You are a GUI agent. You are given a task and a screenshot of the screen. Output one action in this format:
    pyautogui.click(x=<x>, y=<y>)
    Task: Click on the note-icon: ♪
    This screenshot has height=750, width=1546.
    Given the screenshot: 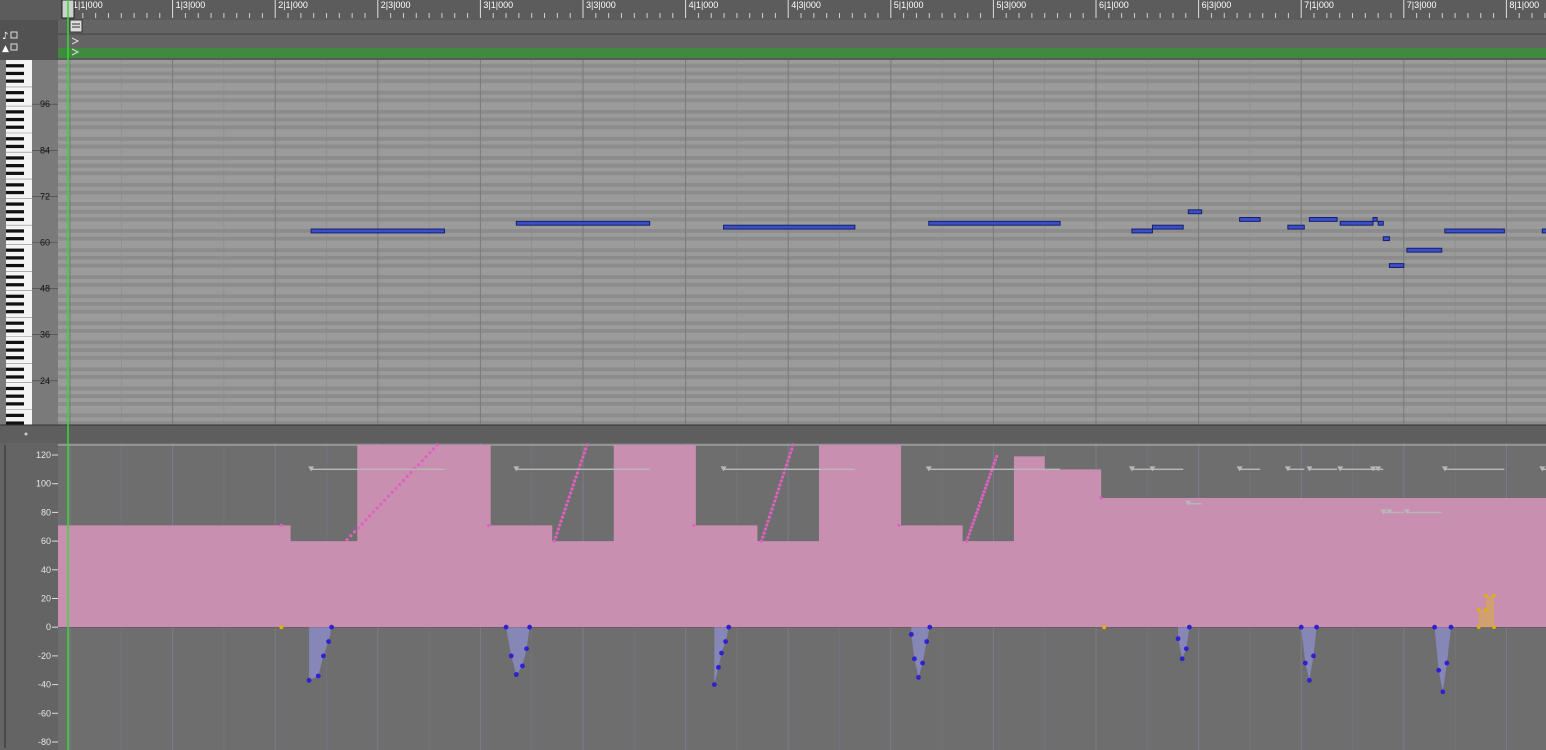 What is the action you would take?
    pyautogui.click(x=5, y=36)
    